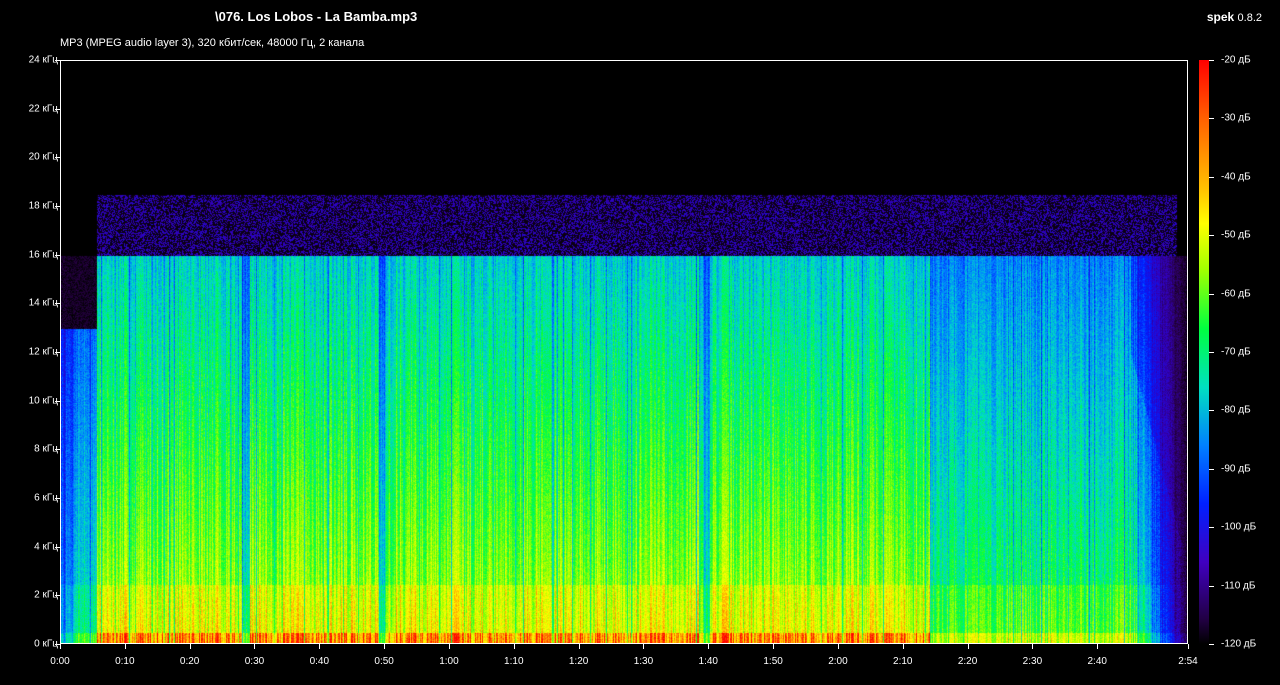 The image size is (1280, 685). I want to click on time-tick-label: 1:00, so click(449, 661).